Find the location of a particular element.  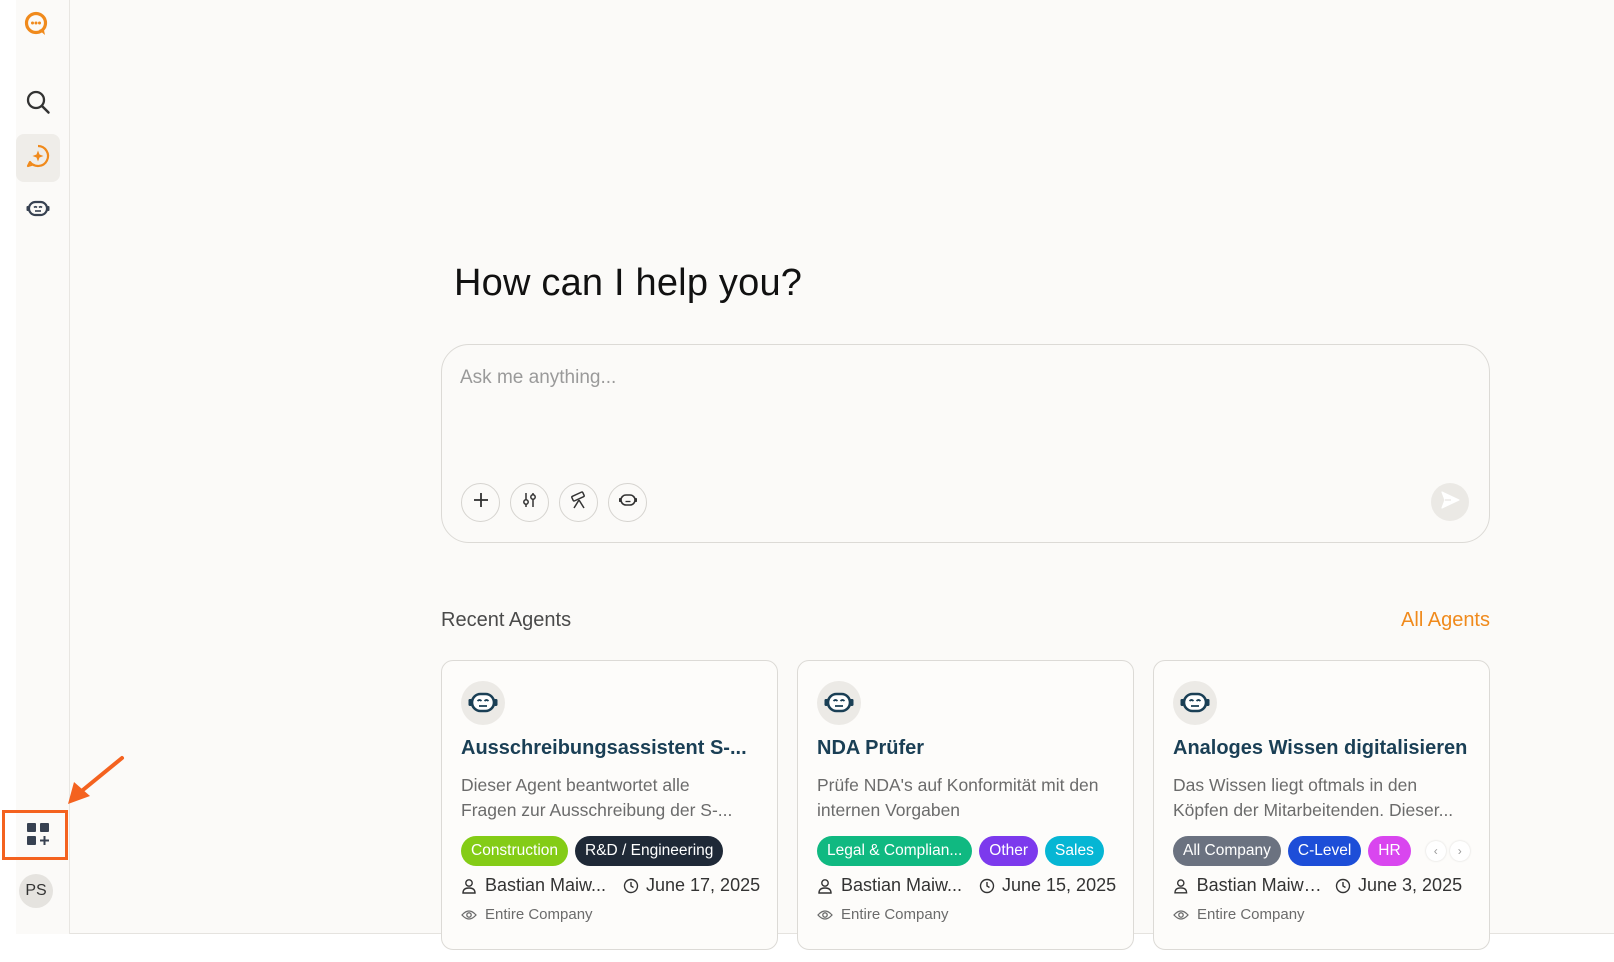

agent-description-line: Dieser Agent beantwortet alle is located at coordinates (575, 785).